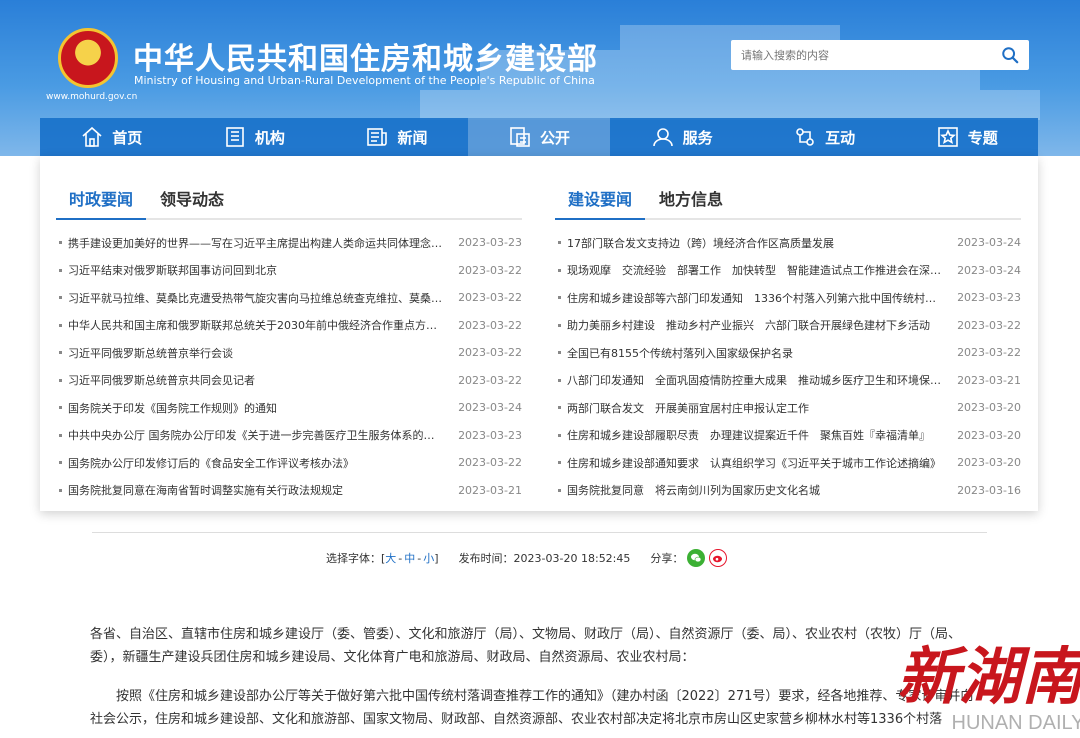 This screenshot has height=738, width=1080. Describe the element at coordinates (428, 558) in the screenshot. I see `font-small-link: 小` at that location.